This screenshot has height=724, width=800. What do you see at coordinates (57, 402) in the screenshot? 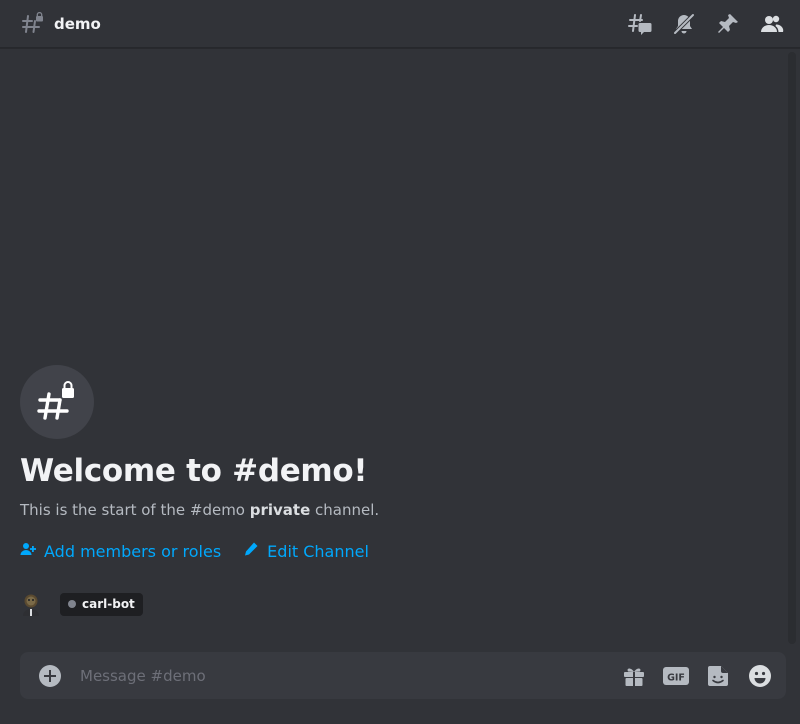
I see `locked-channel-icon` at bounding box center [57, 402].